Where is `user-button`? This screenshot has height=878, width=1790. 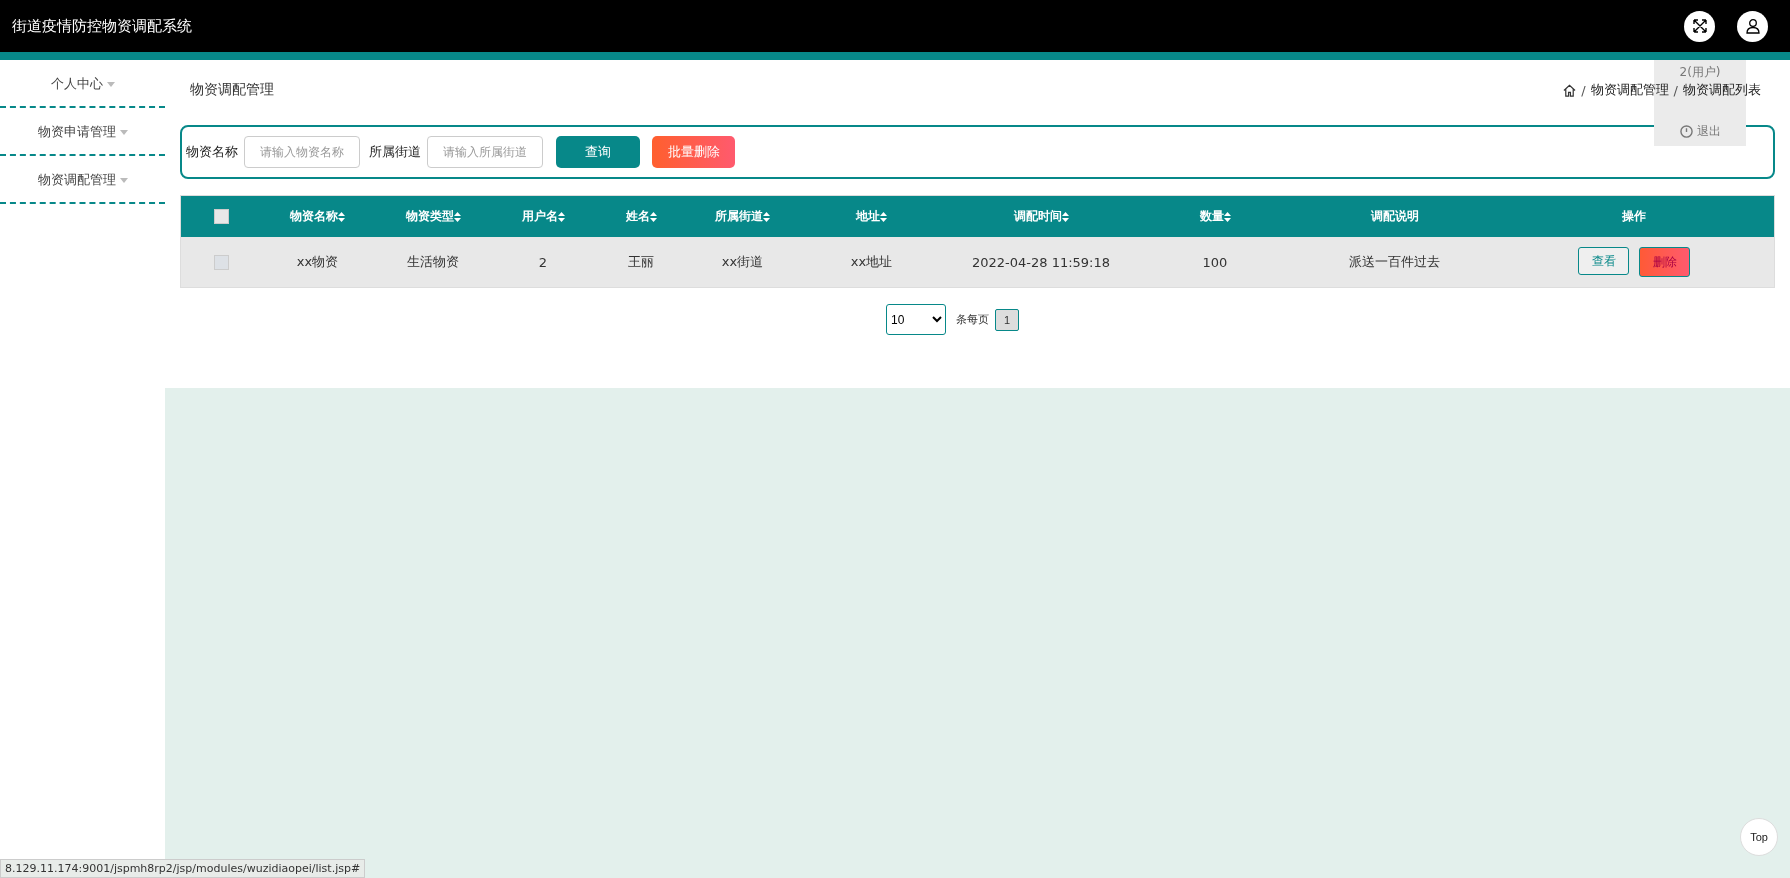
user-button is located at coordinates (1752, 26).